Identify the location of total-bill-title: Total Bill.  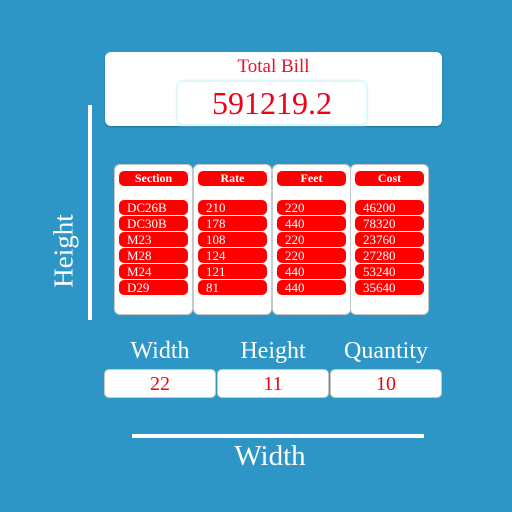
(273, 66).